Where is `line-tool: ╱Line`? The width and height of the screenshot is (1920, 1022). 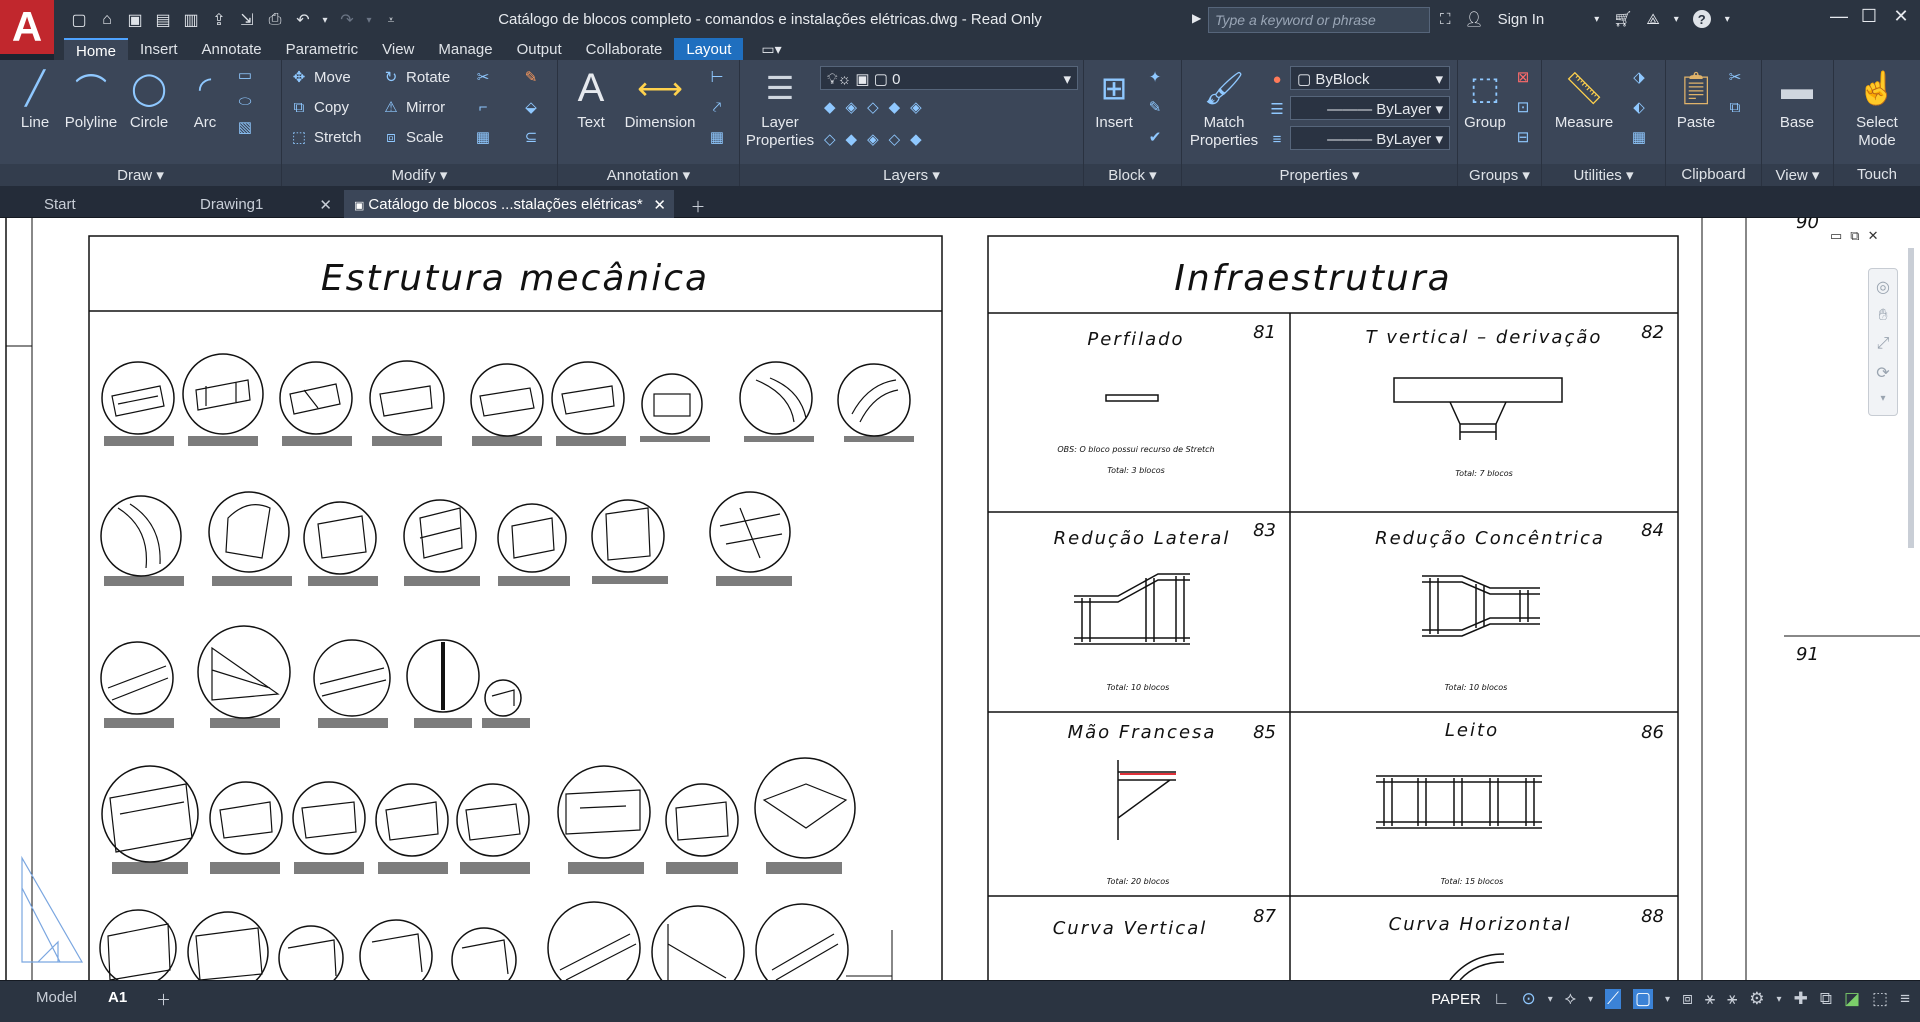 line-tool: ╱Line is located at coordinates (35, 97).